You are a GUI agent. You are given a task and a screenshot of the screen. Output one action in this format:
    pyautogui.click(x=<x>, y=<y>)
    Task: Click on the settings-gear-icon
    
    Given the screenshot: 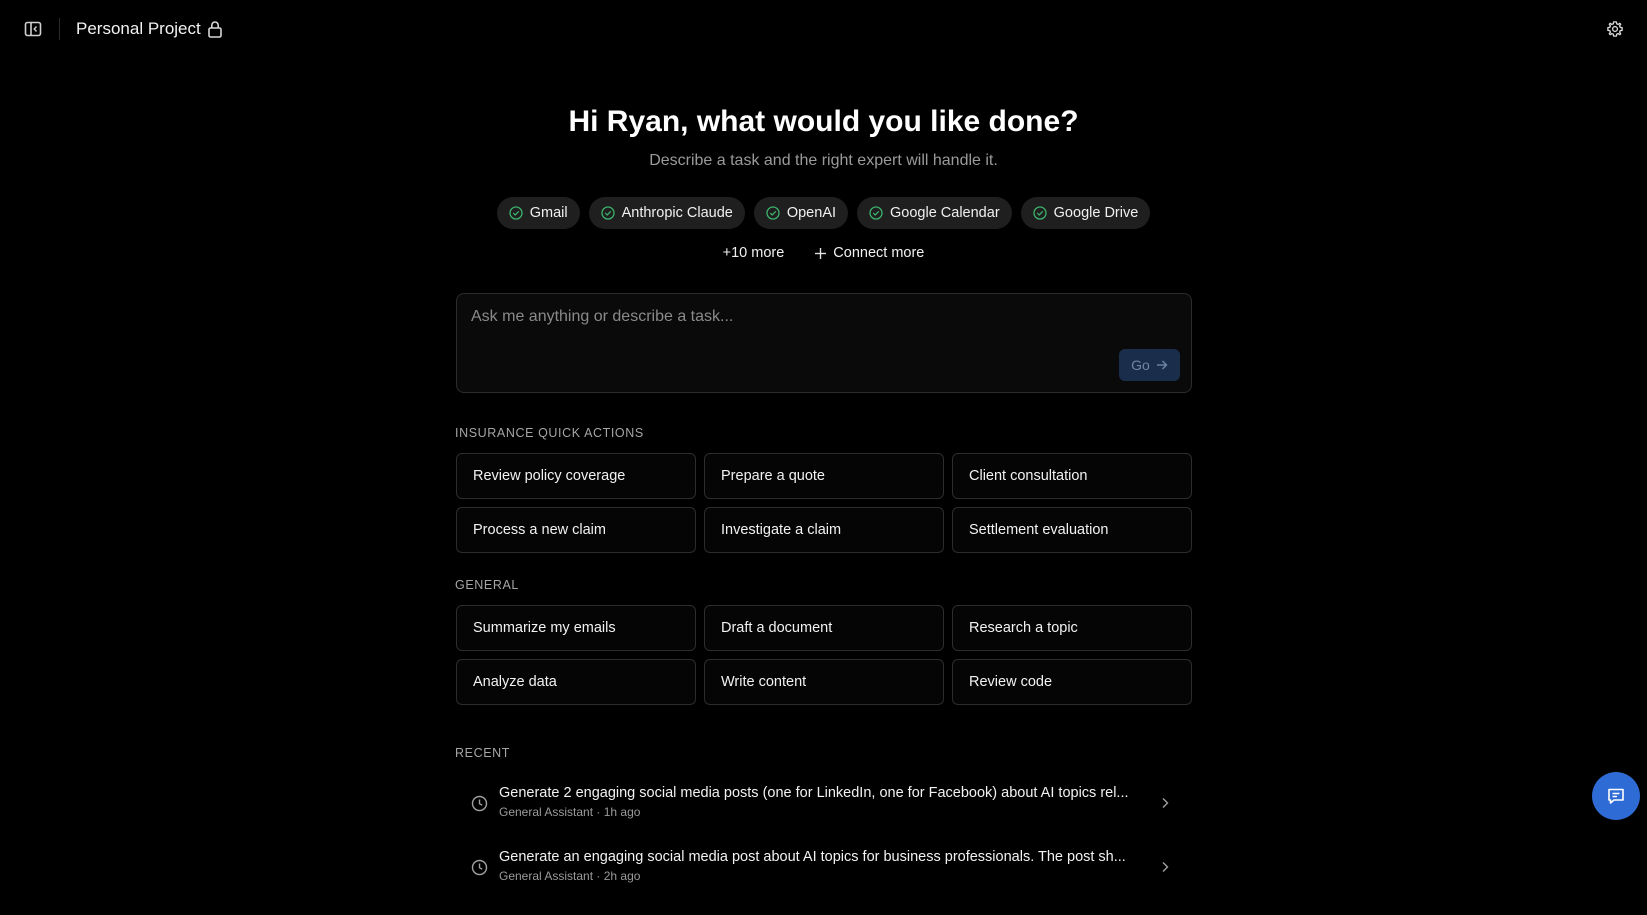 What is the action you would take?
    pyautogui.click(x=1615, y=29)
    